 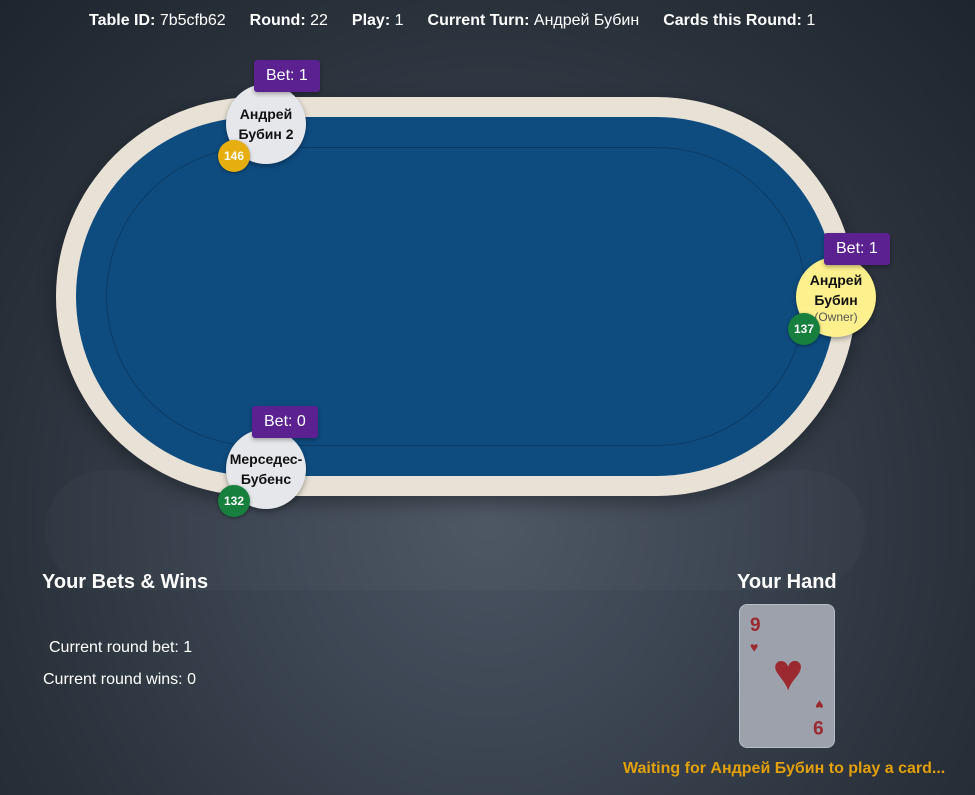 I want to click on player-name: Мерседес-Бубенс, so click(x=266, y=469).